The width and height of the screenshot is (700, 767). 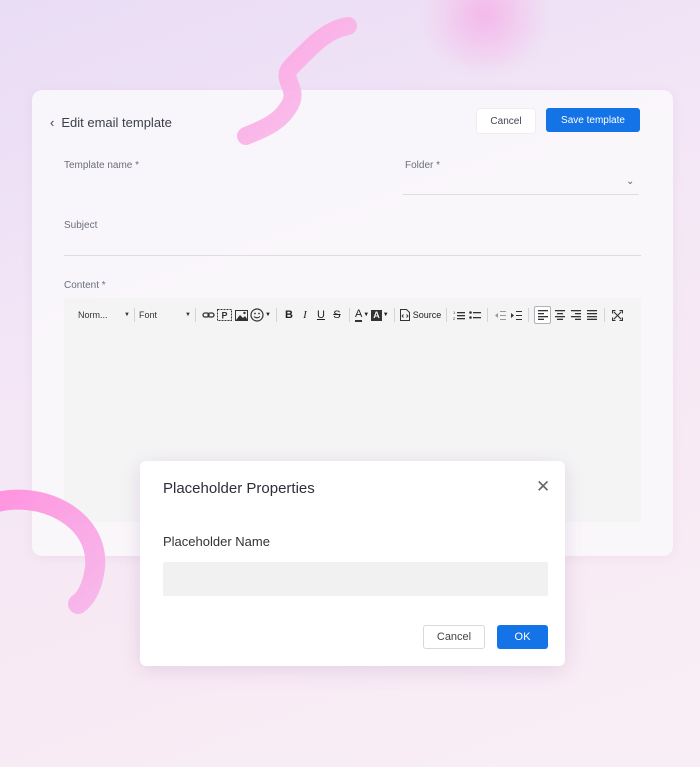 What do you see at coordinates (630, 181) in the screenshot?
I see `chevron-down-icon: ⌄` at bounding box center [630, 181].